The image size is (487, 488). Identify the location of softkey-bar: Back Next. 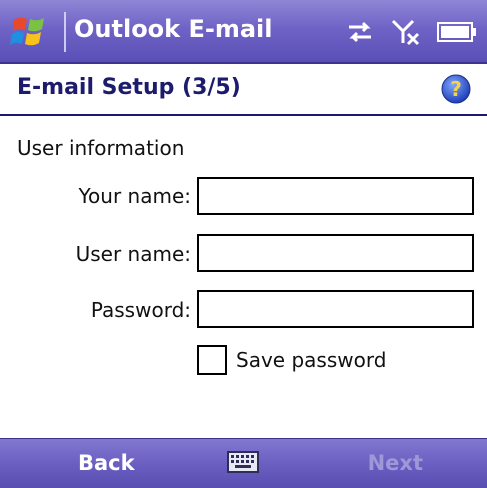
(243, 463).